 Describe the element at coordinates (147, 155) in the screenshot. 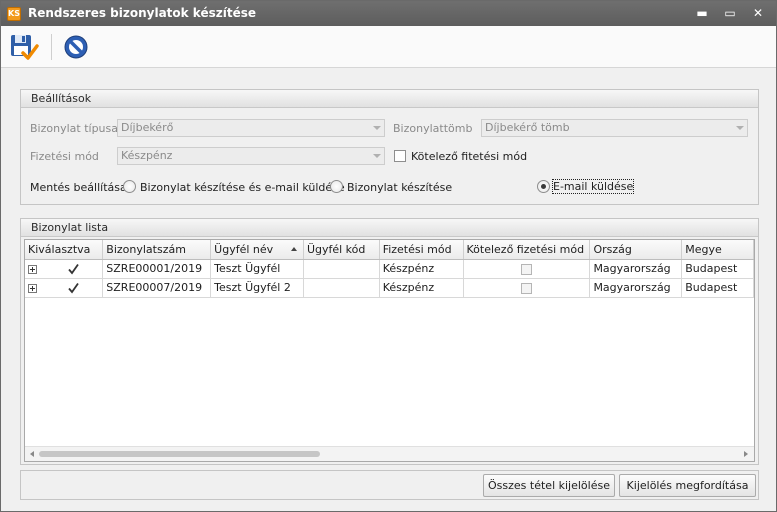

I see `payment-value: Készpénz` at that location.